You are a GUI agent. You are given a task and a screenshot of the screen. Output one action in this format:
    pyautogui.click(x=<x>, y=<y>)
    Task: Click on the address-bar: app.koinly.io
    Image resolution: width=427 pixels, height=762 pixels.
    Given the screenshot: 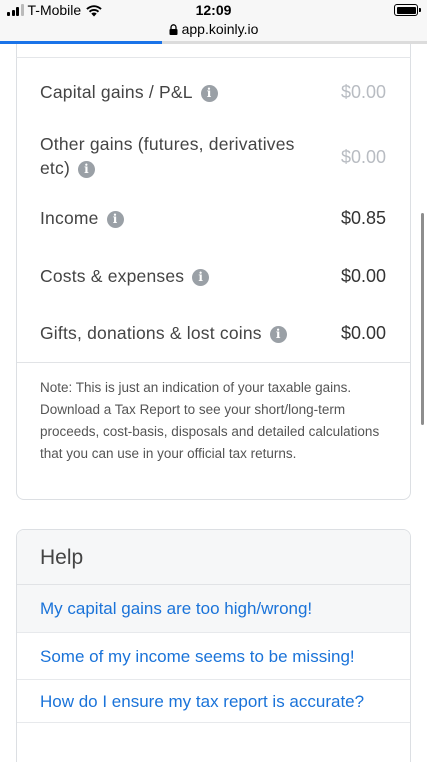 What is the action you would take?
    pyautogui.click(x=213, y=31)
    